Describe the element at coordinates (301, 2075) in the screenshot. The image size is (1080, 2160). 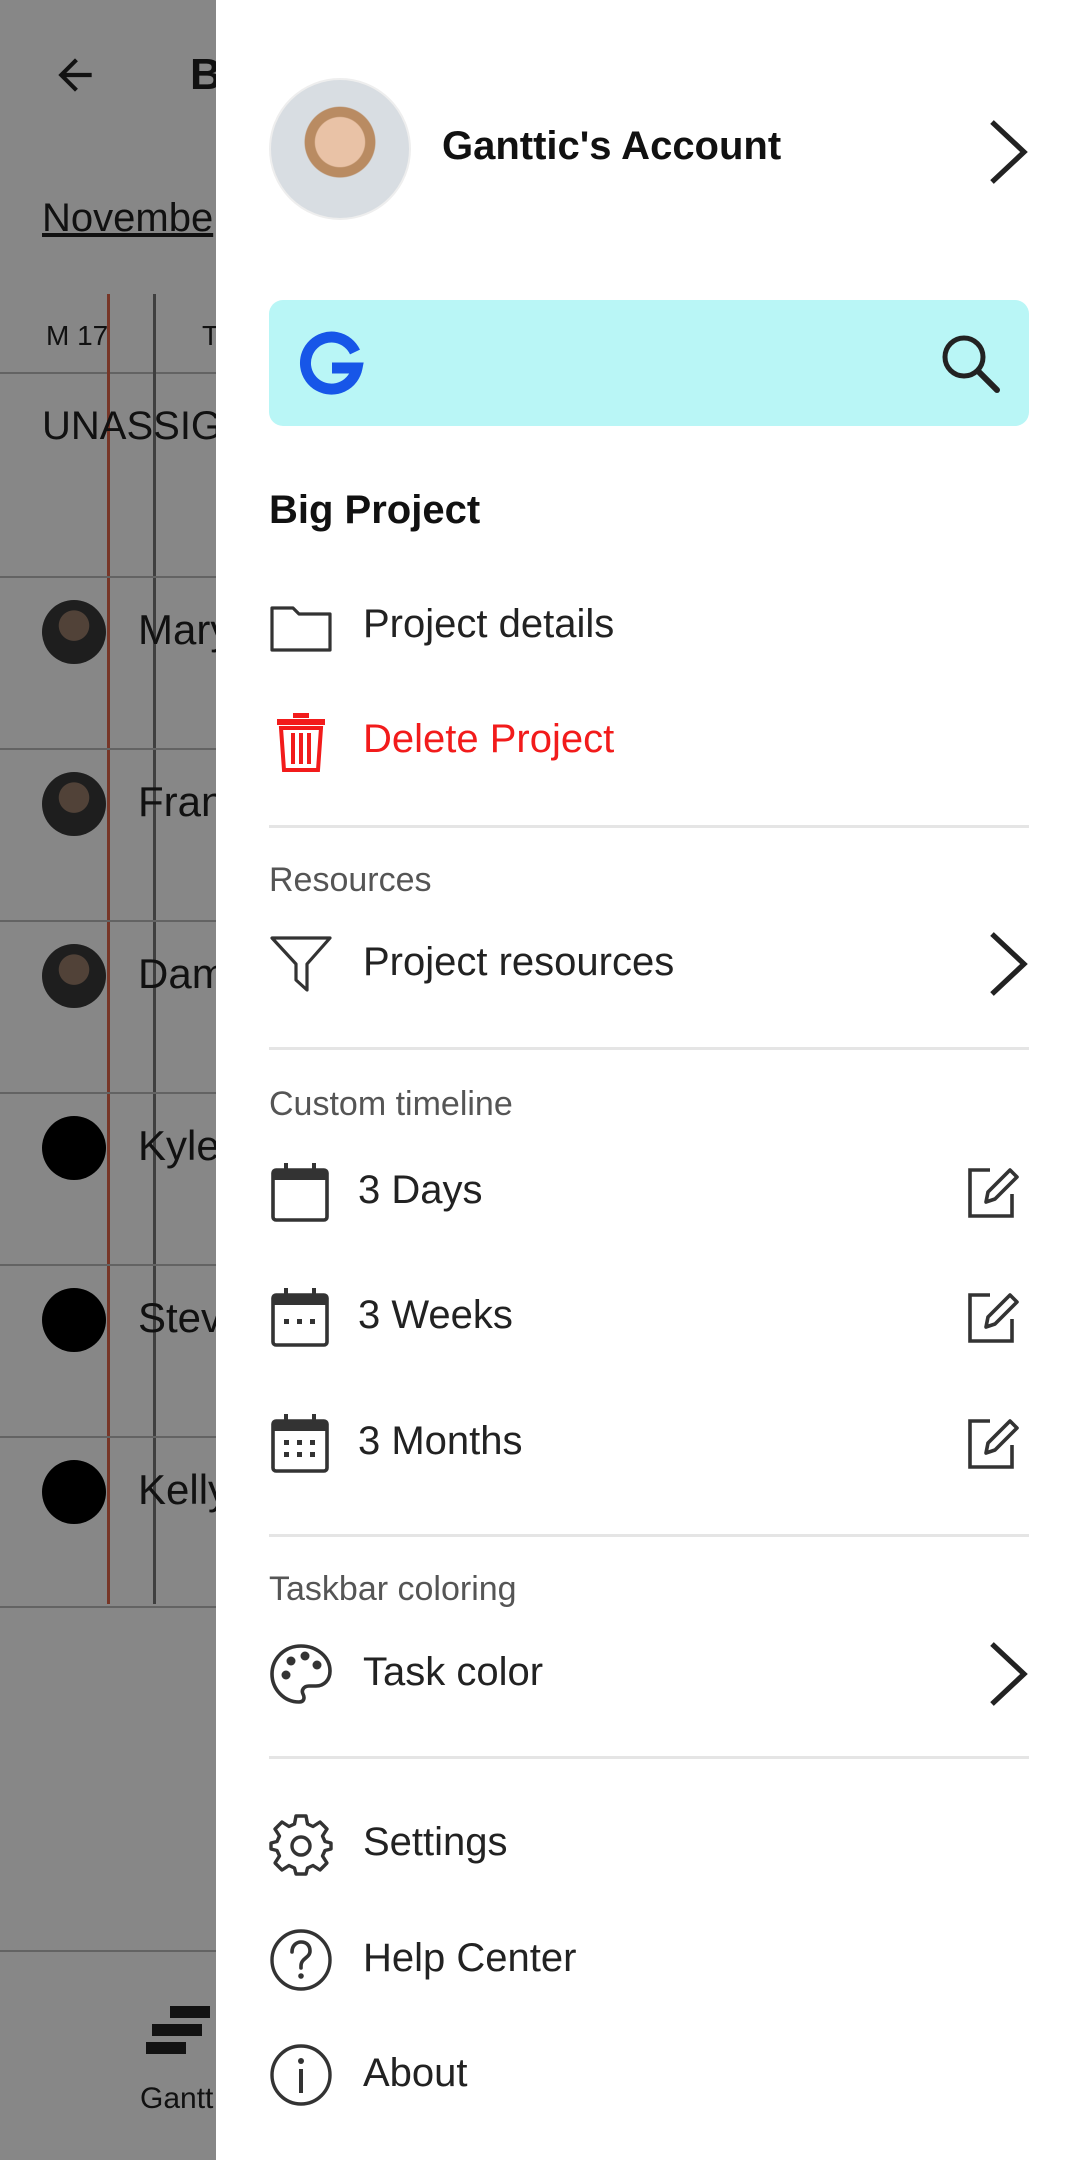
I see `info-icon` at that location.